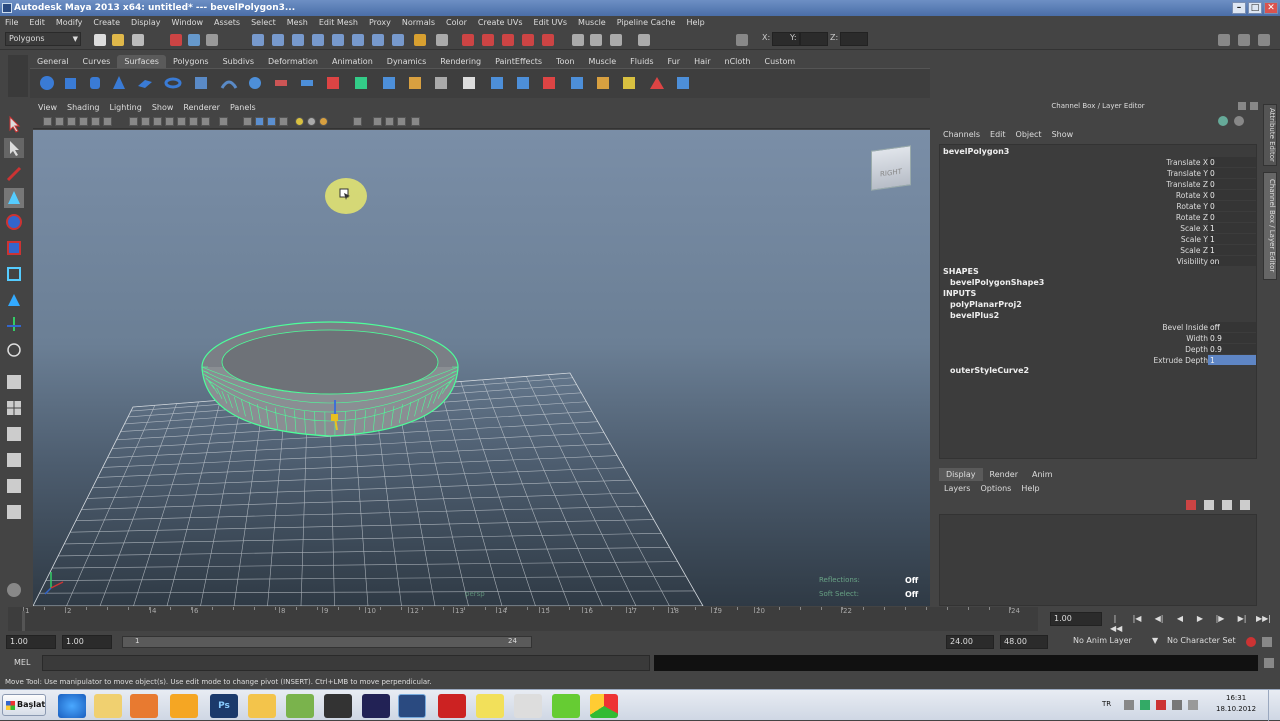  Describe the element at coordinates (1106, 704) in the screenshot. I see `language-indicator: TR` at that location.